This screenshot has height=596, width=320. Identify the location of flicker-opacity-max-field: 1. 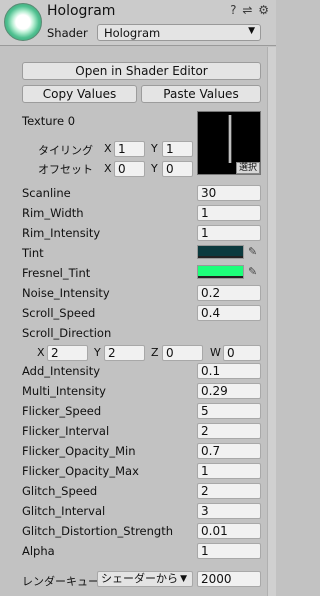
(229, 471).